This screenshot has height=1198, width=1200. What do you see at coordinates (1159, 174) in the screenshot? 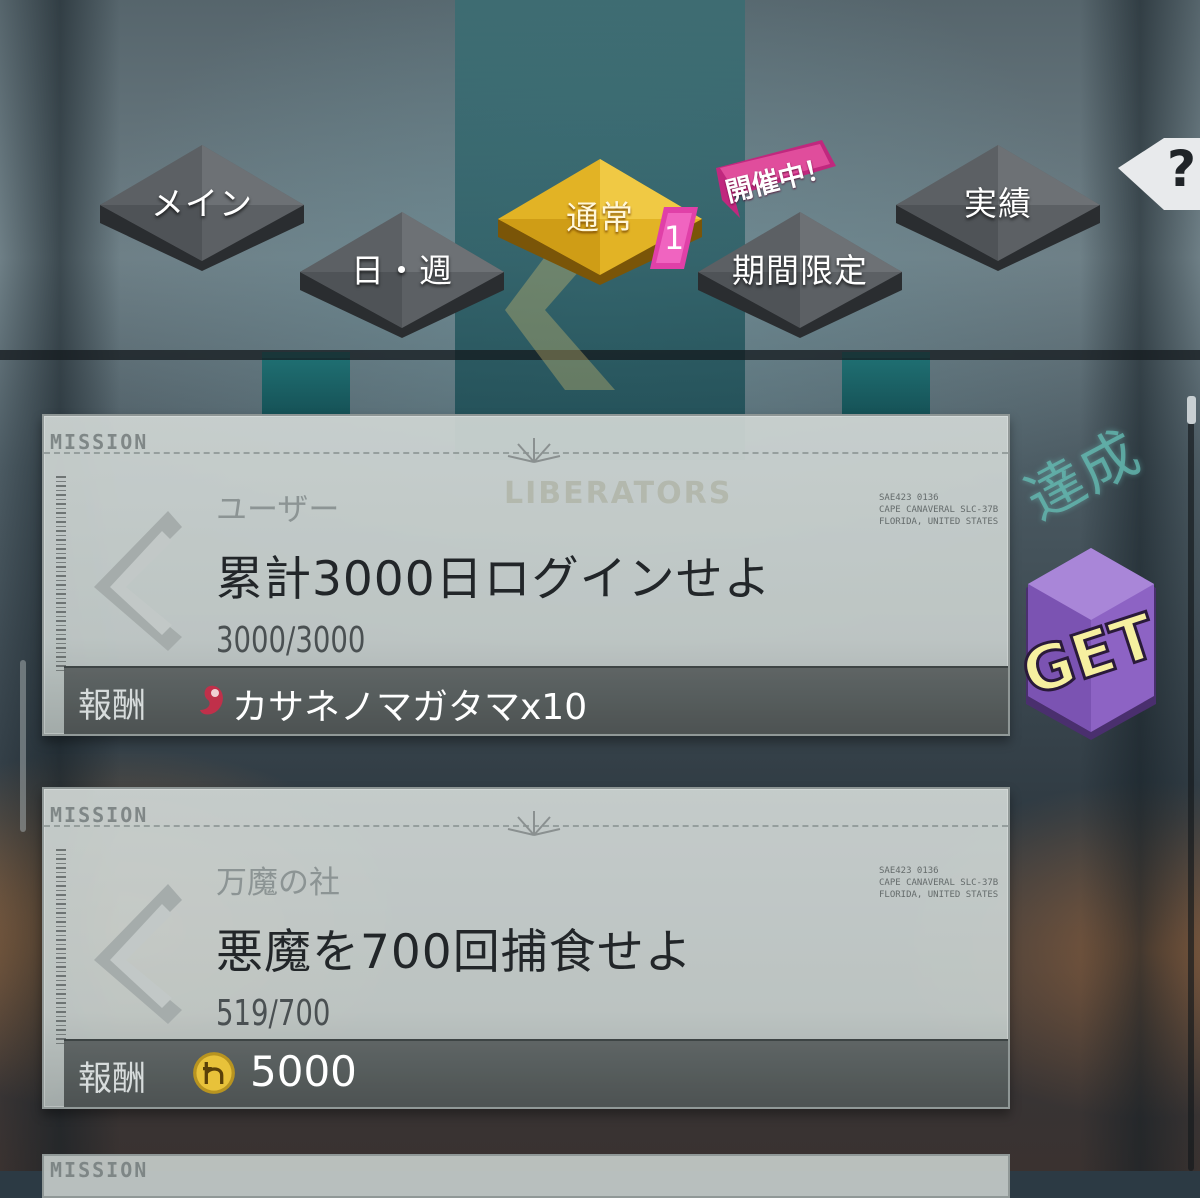
I see `help-button: ?` at bounding box center [1159, 174].